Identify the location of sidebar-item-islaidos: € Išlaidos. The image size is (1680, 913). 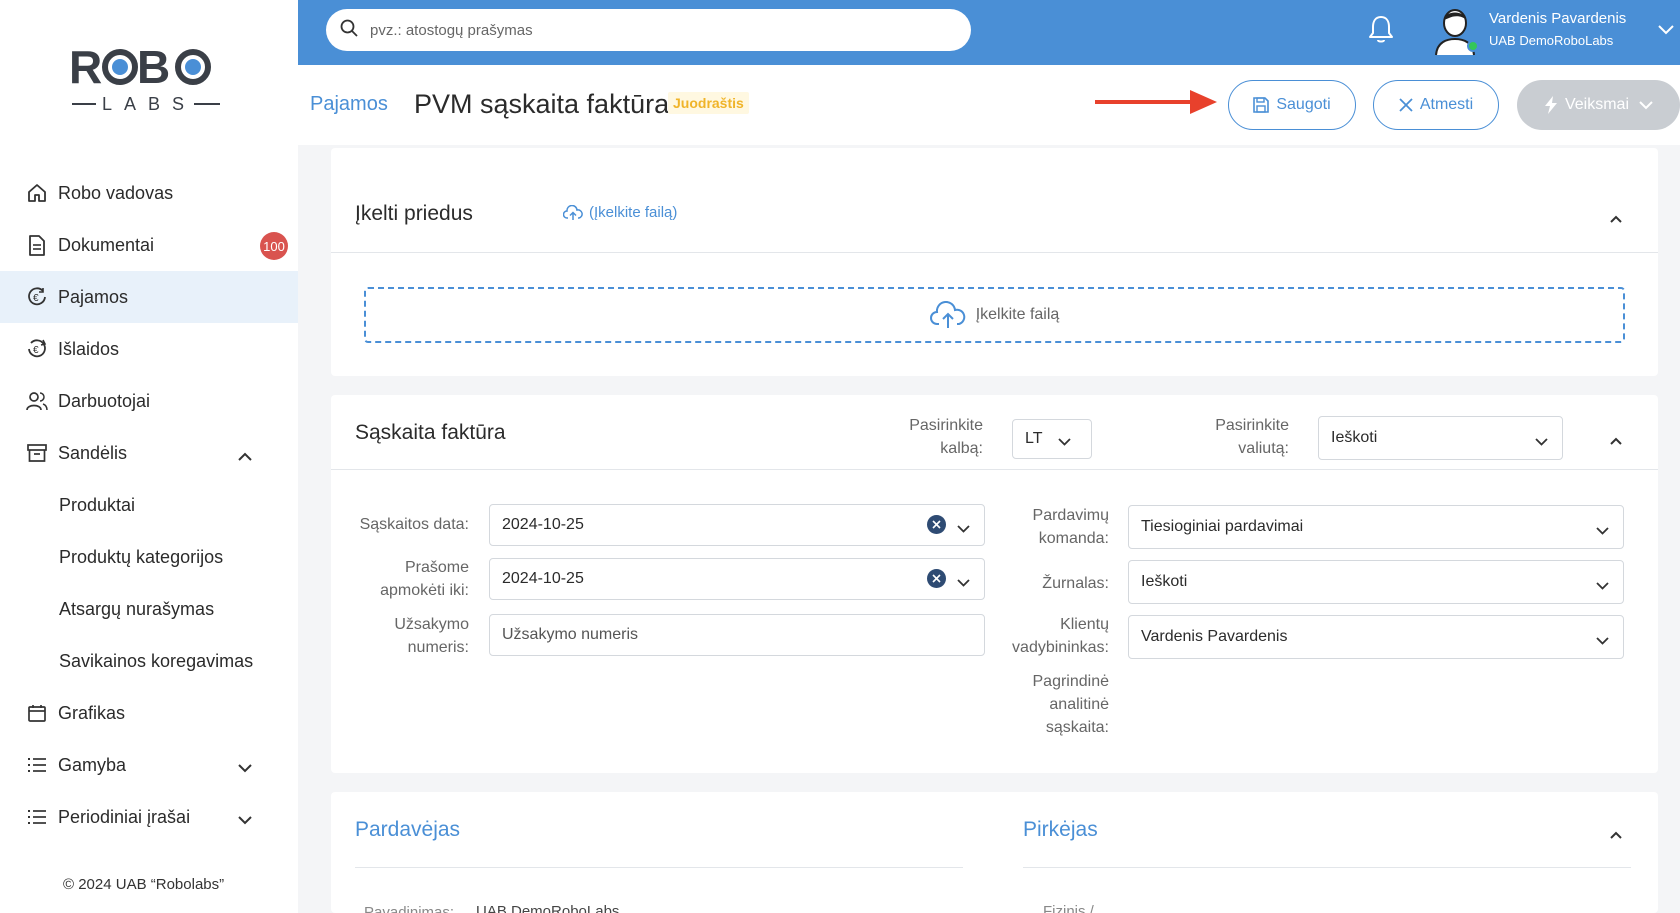
(149, 349).